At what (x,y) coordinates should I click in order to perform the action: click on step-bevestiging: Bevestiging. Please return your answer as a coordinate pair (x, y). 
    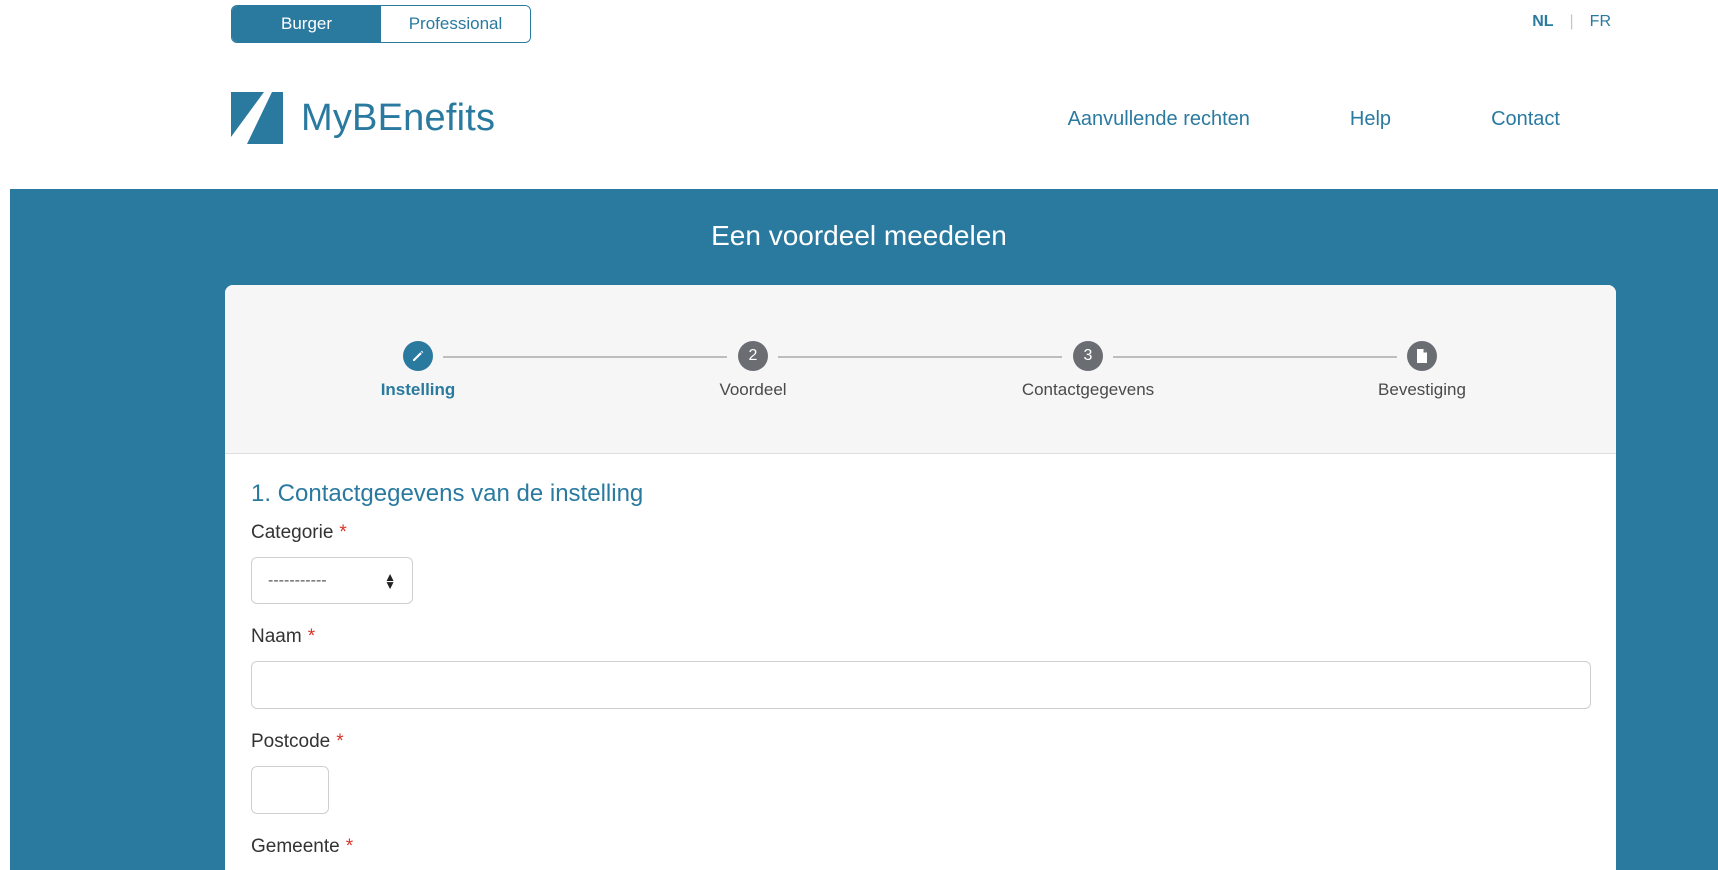
    Looking at the image, I should click on (1422, 370).